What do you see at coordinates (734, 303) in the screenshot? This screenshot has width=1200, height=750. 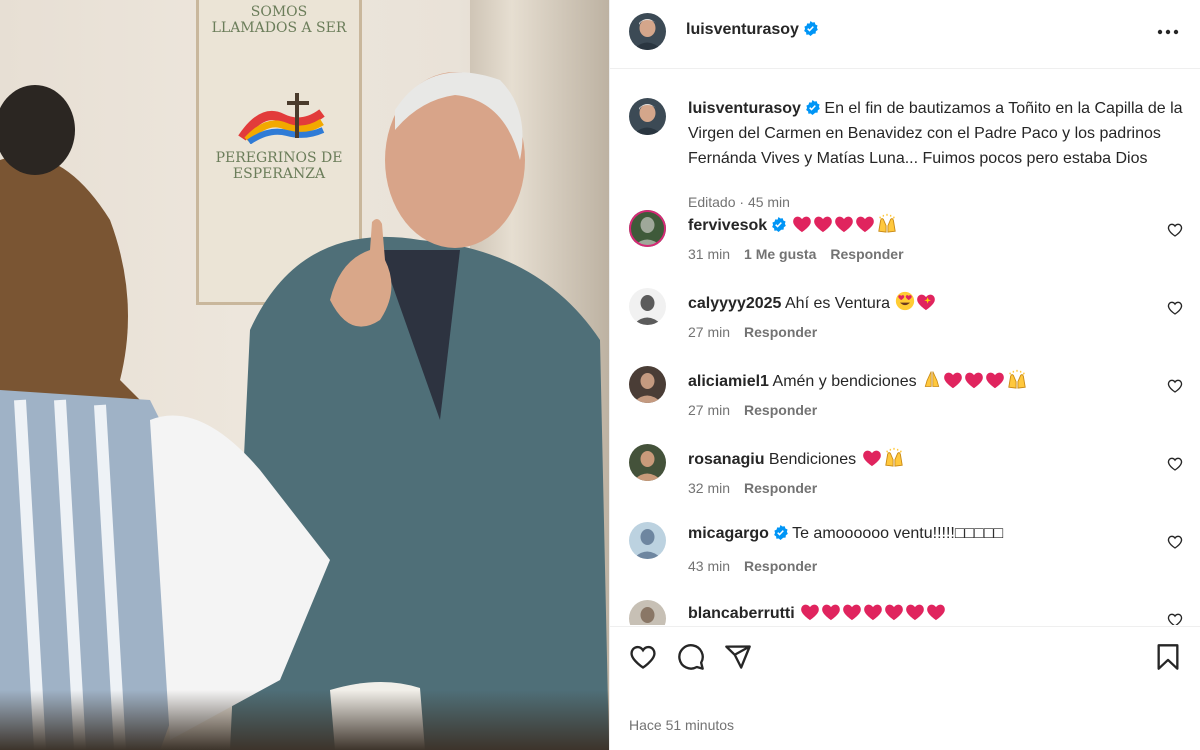 I see `commenter-username: calyyyy2025` at bounding box center [734, 303].